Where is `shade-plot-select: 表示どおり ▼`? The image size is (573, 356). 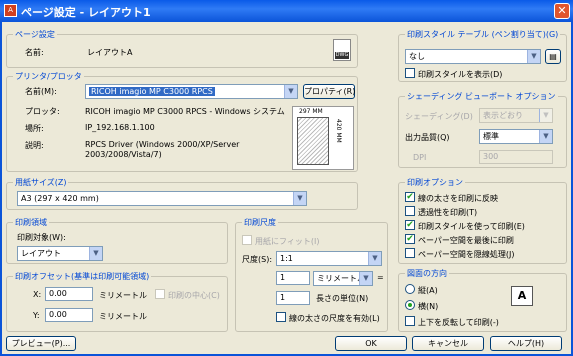
shade-plot-select: 表示どおり ▼ is located at coordinates (516, 115).